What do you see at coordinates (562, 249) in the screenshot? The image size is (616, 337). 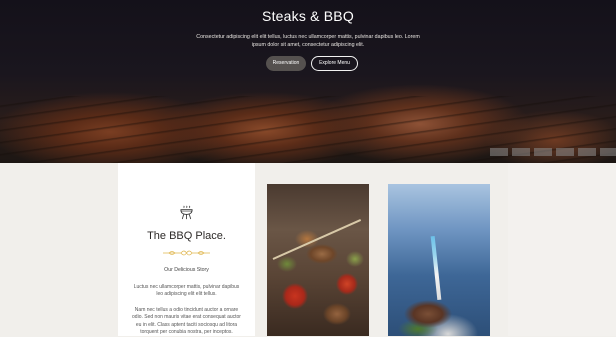 I see `page-background` at bounding box center [562, 249].